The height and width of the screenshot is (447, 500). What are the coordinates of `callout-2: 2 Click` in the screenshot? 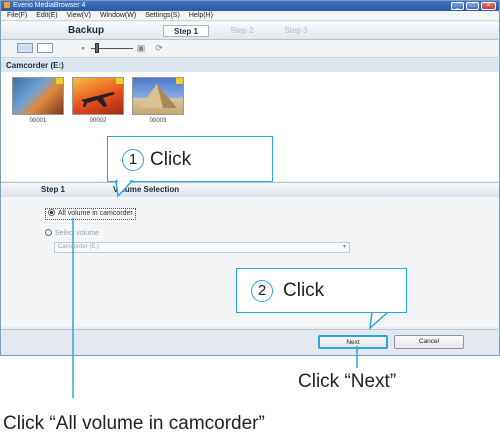 It's located at (321, 290).